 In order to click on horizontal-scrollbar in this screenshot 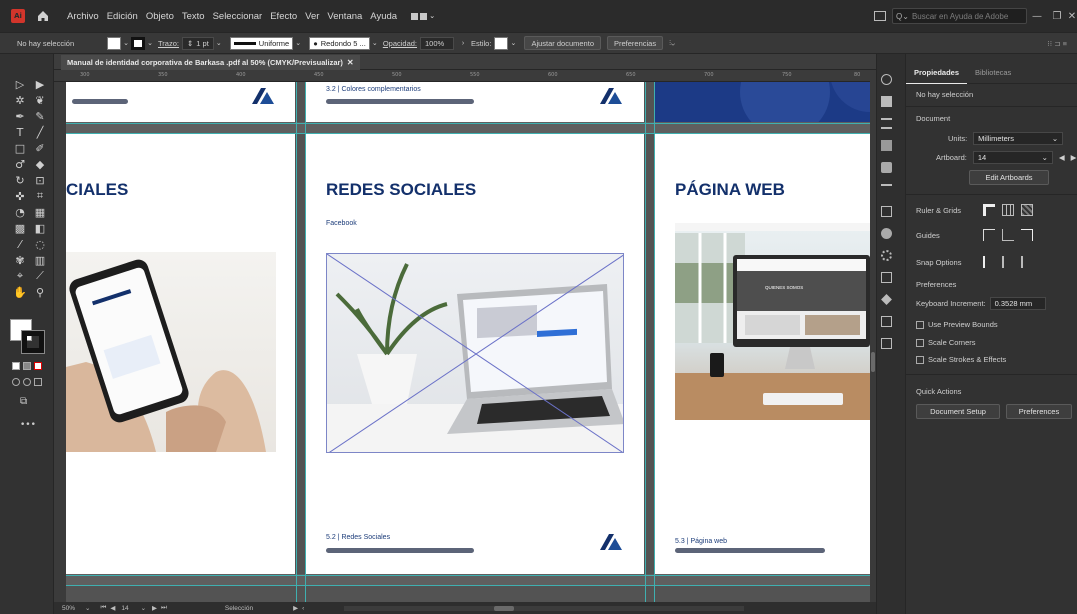, I will do `click(544, 608)`.